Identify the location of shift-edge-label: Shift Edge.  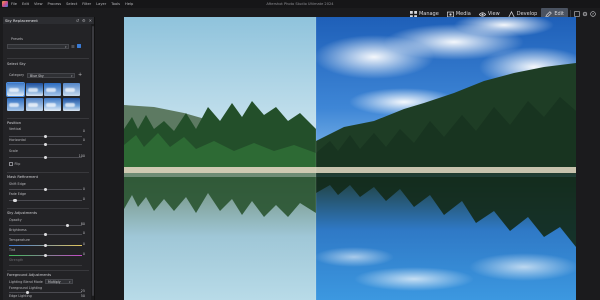
(17, 184).